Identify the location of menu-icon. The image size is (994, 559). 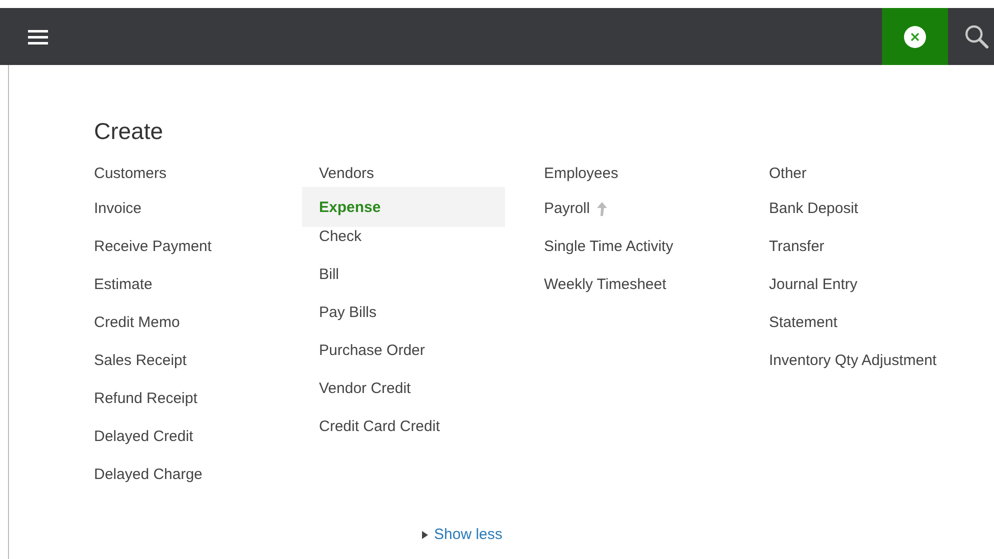
(38, 36).